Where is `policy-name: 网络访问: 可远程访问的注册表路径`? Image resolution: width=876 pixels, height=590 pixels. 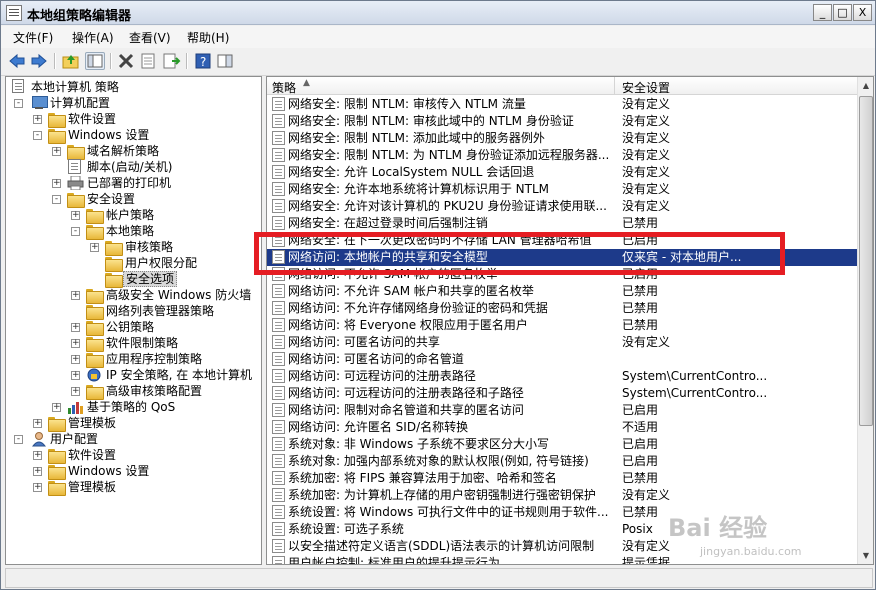
policy-name: 网络访问: 可远程访问的注册表路径 is located at coordinates (382, 376).